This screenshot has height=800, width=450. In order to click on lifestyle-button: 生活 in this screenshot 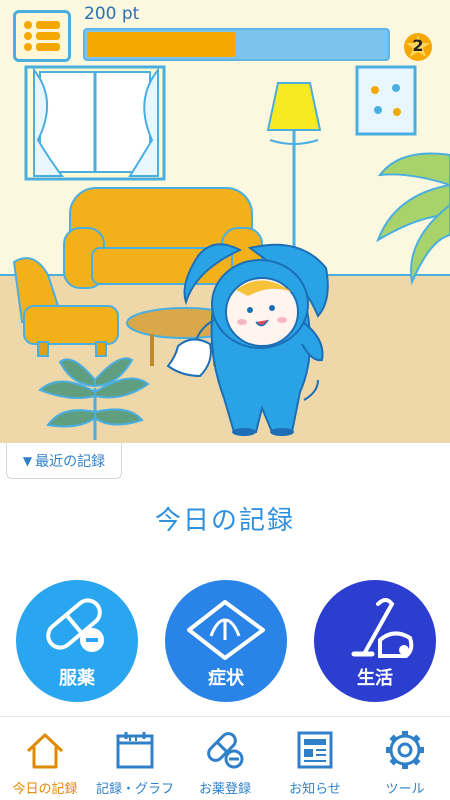, I will do `click(375, 641)`.